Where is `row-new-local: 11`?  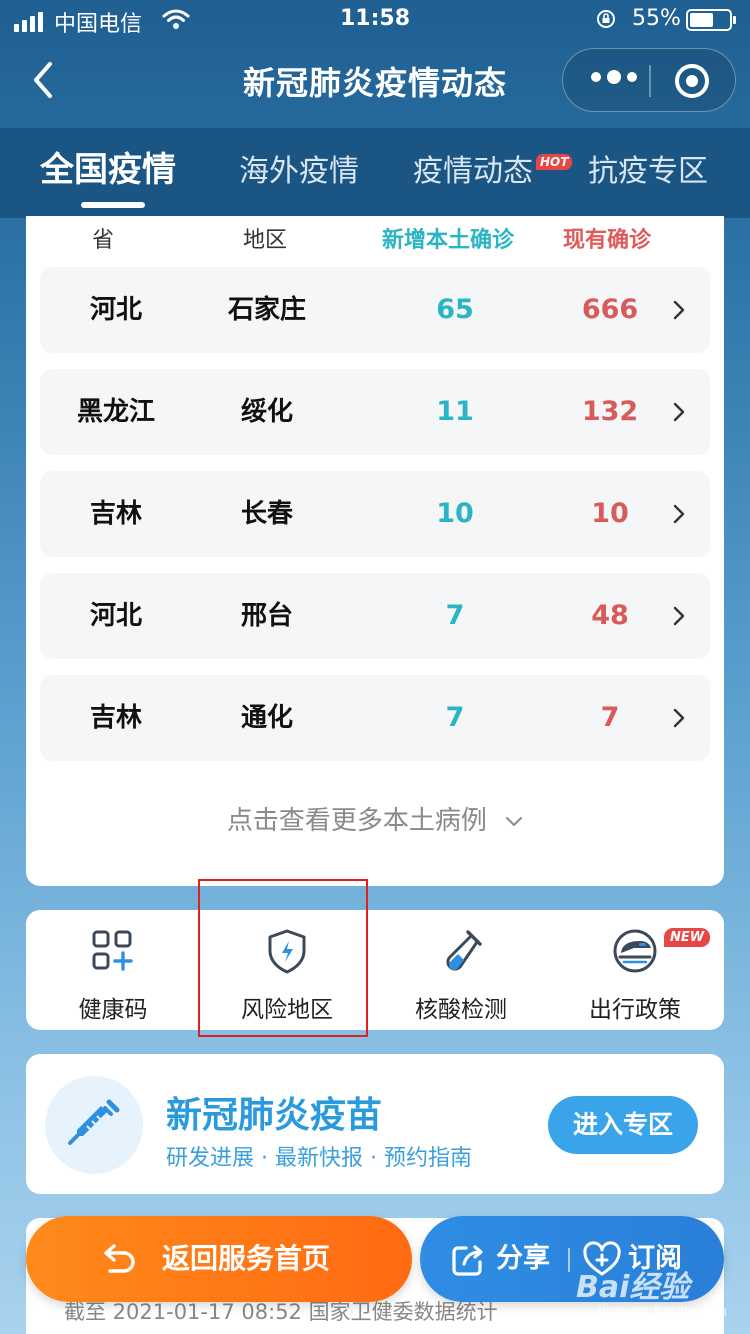 row-new-local: 11 is located at coordinates (455, 411).